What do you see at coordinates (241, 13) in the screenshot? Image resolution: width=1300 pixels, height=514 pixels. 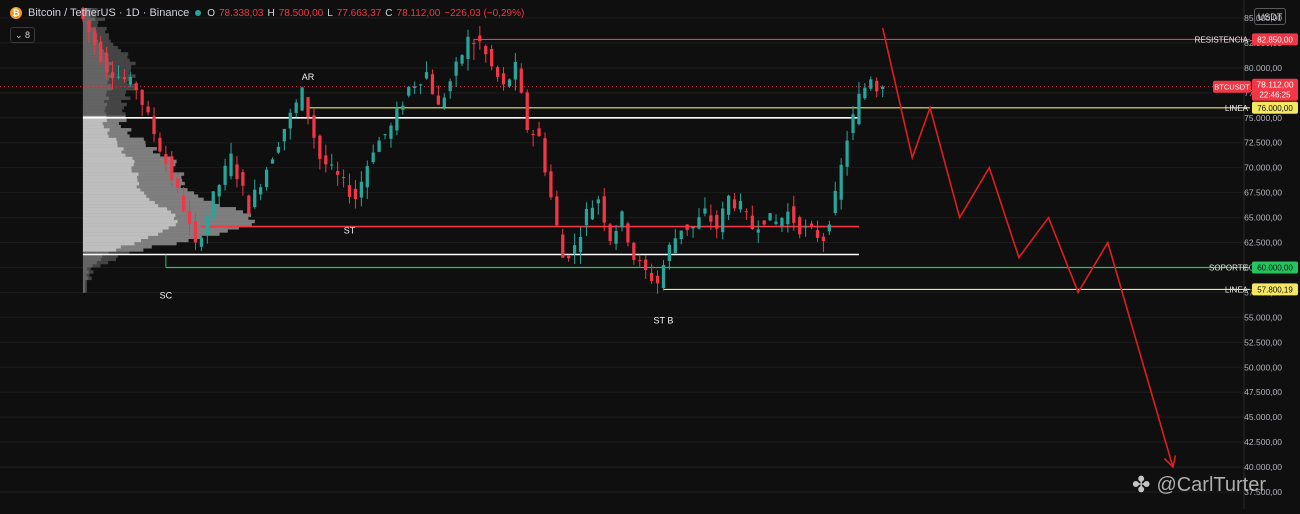 I see `ohlc-open: 78.338,03` at bounding box center [241, 13].